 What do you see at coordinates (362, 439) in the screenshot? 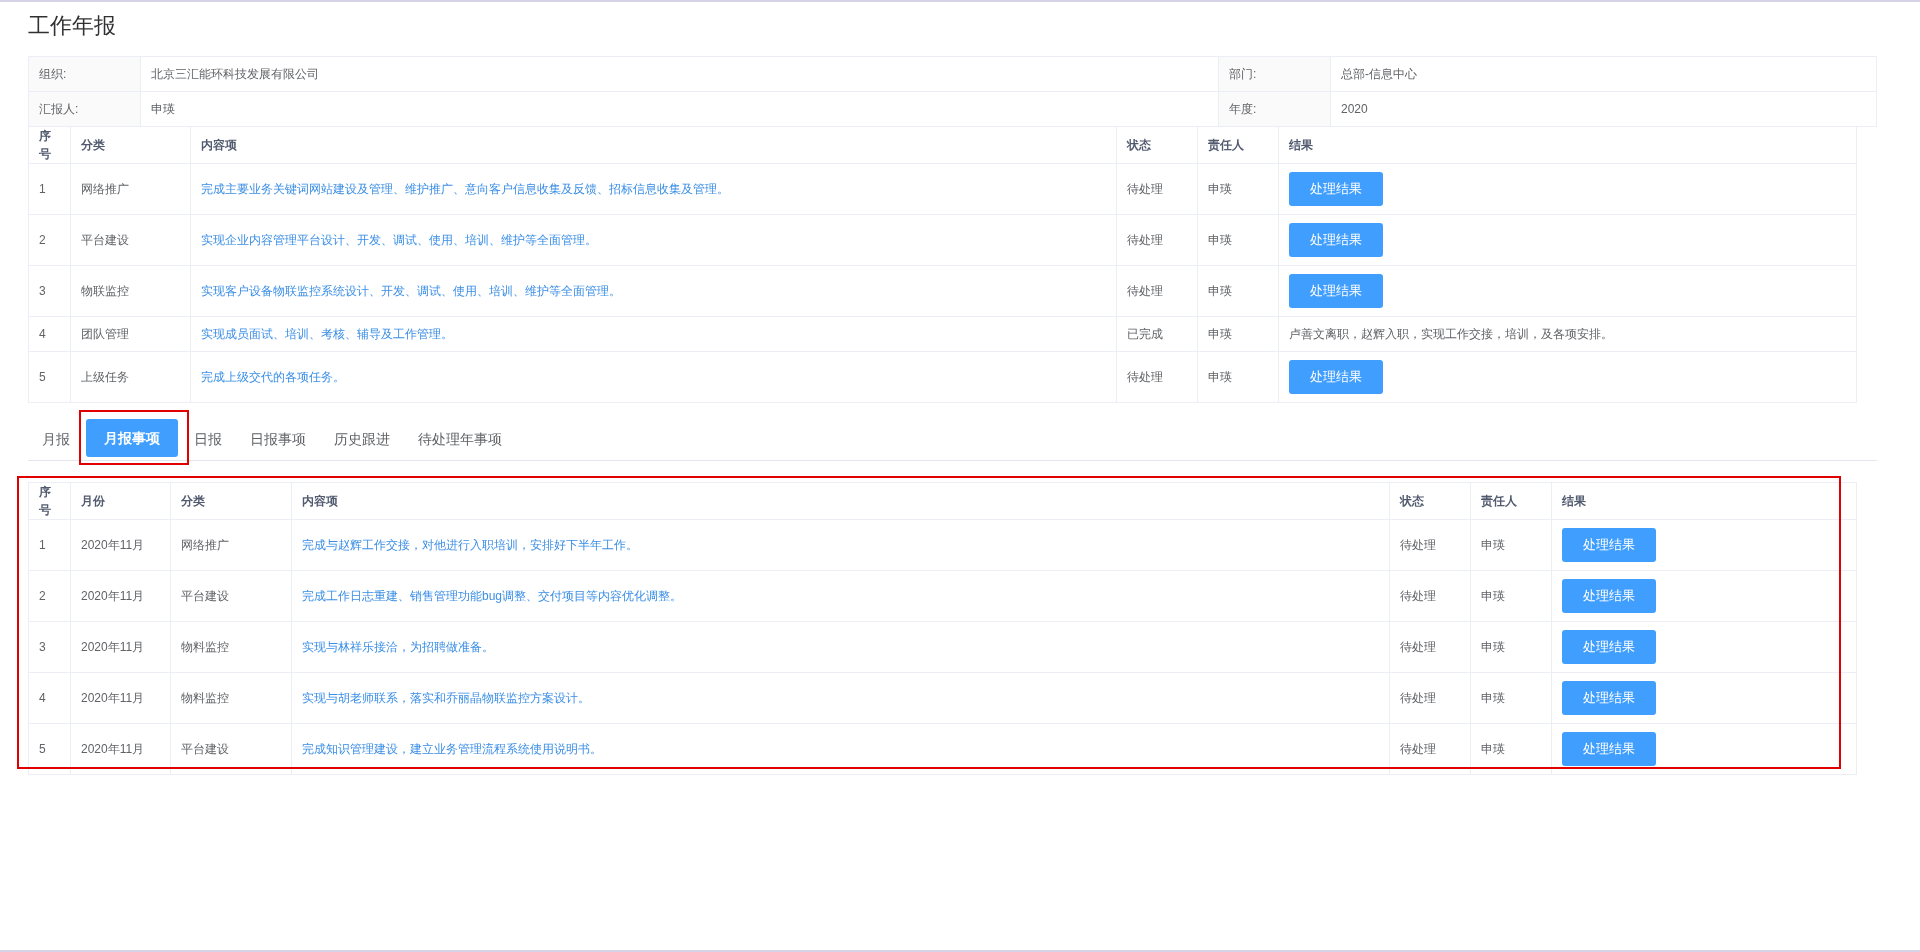
I see `tab: 历史跟进` at bounding box center [362, 439].